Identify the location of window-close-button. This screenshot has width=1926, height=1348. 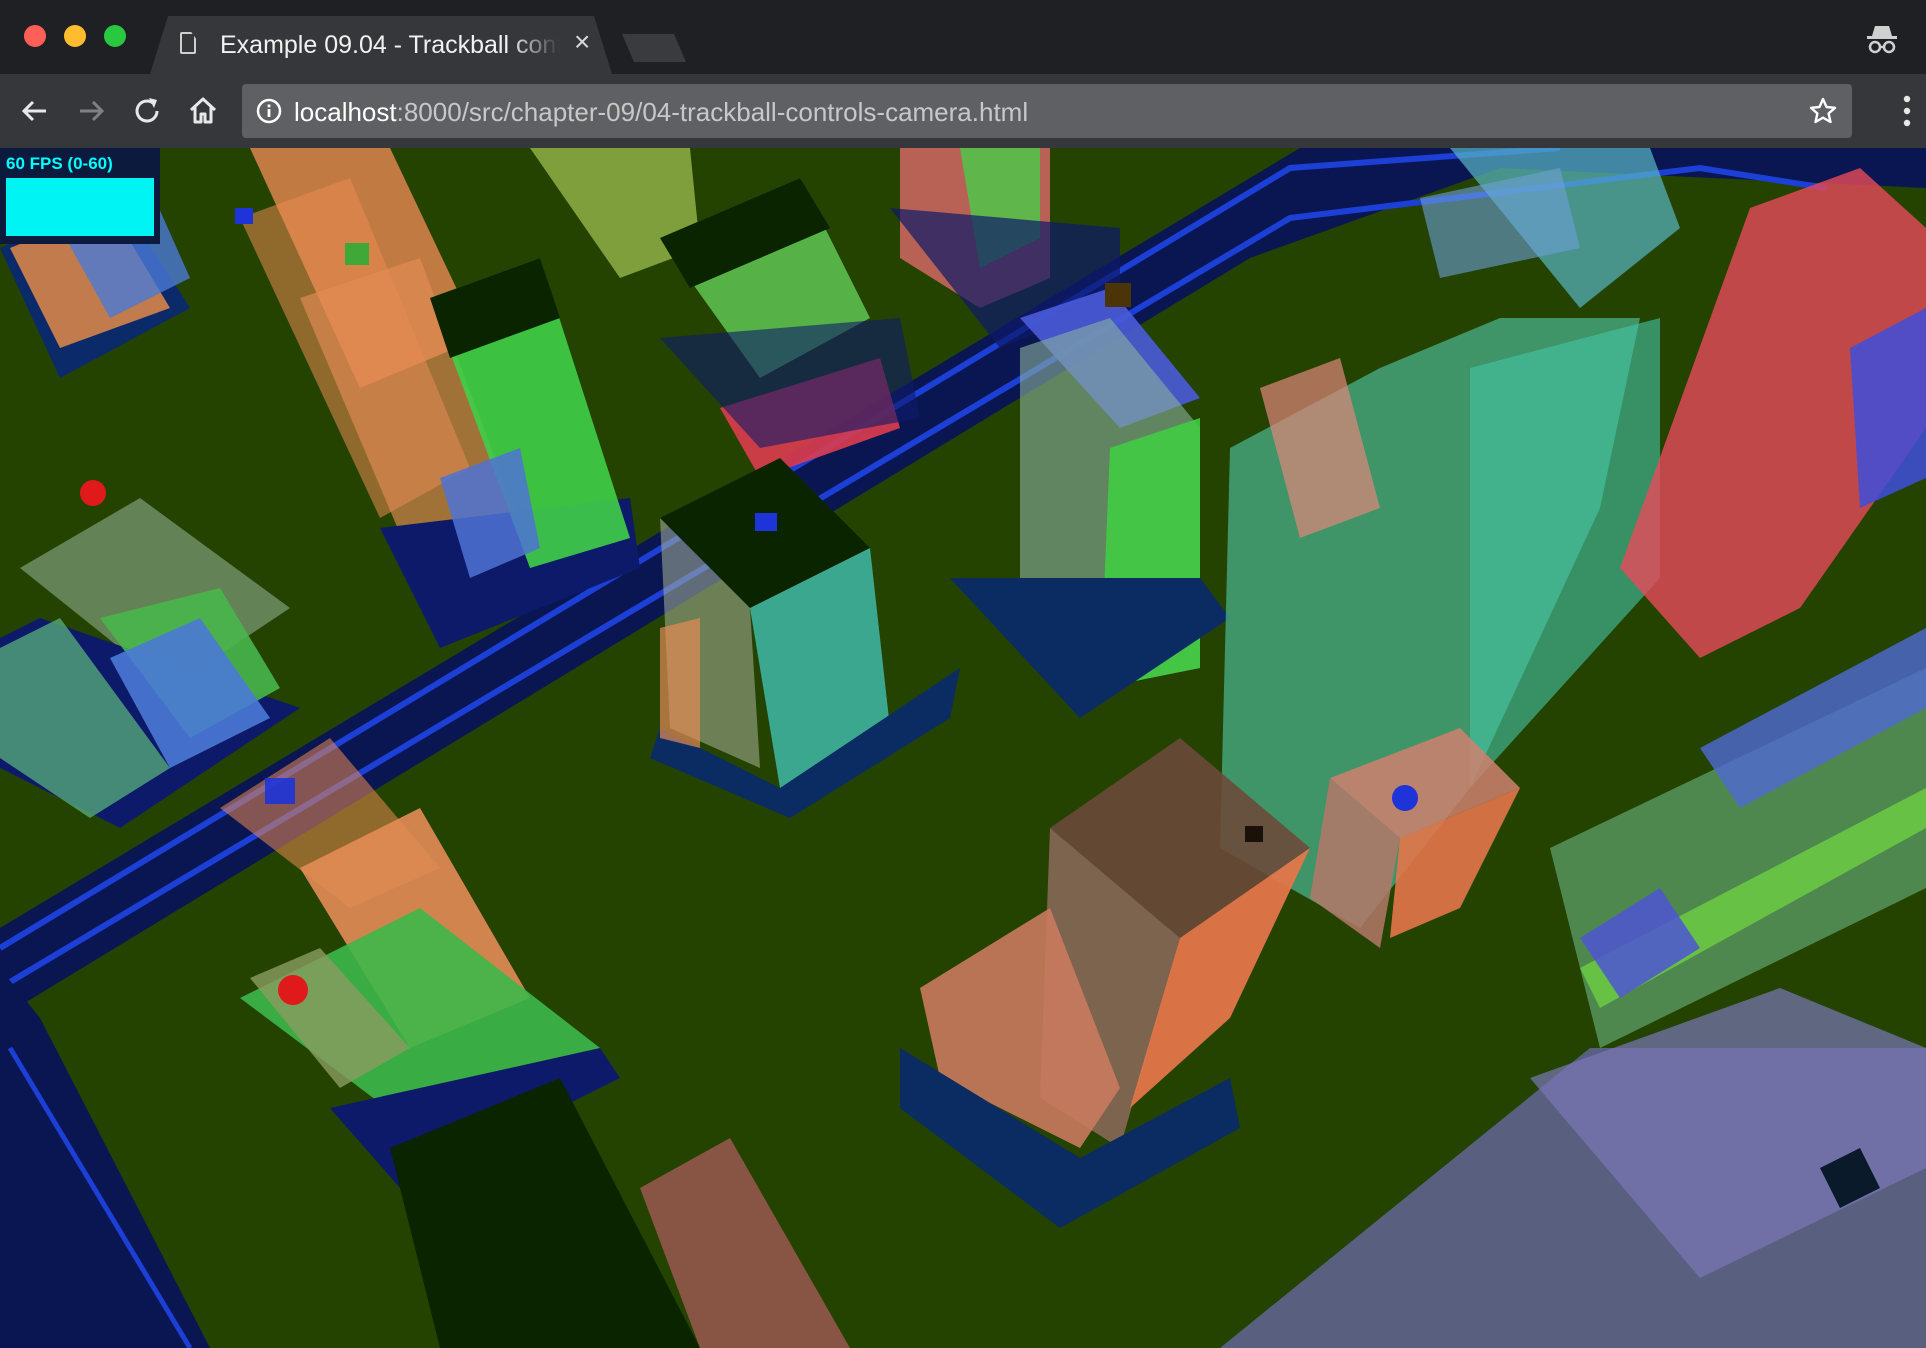
(35, 36).